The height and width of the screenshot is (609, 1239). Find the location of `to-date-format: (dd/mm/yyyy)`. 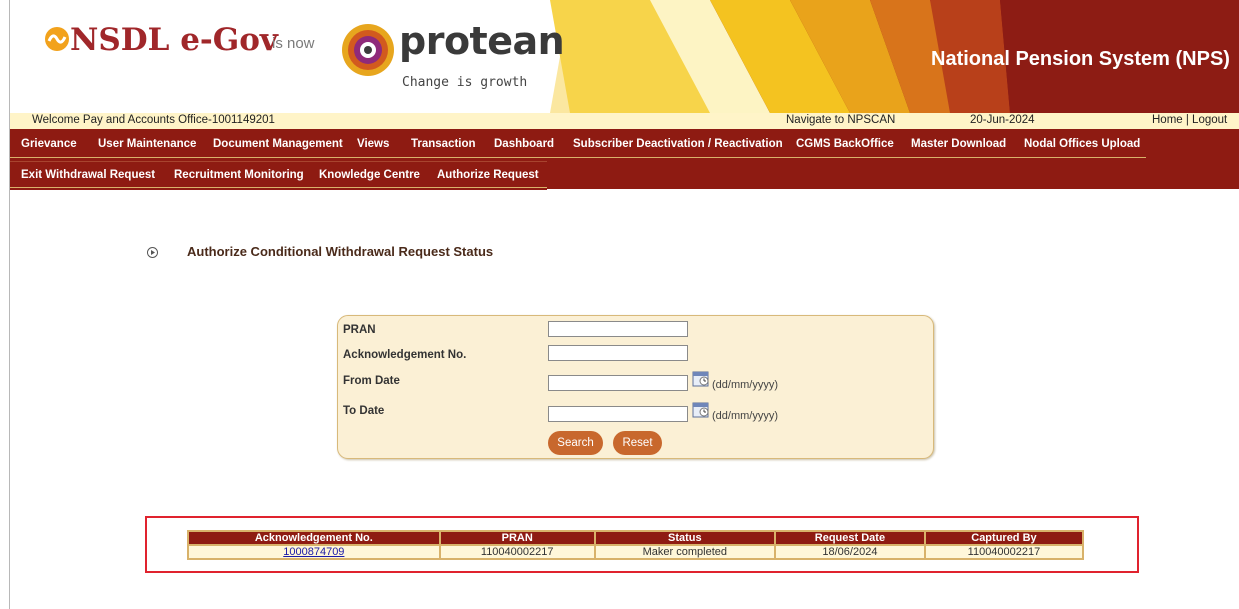

to-date-format: (dd/mm/yyyy) is located at coordinates (745, 416).